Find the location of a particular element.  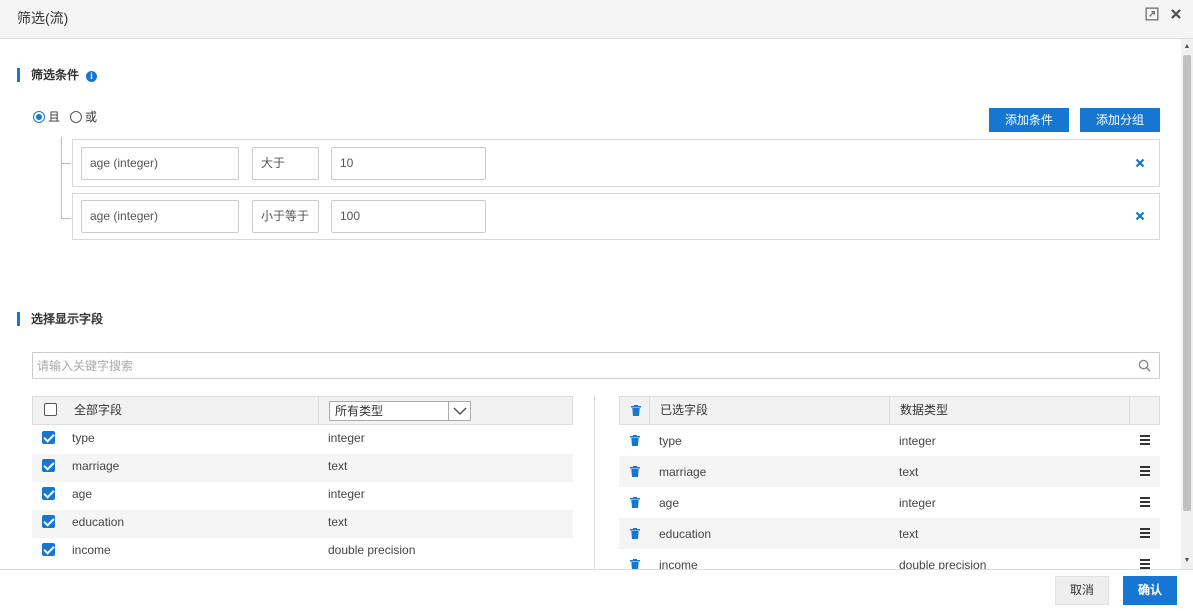

data-type-column-header: 数据类型 is located at coordinates (924, 410).